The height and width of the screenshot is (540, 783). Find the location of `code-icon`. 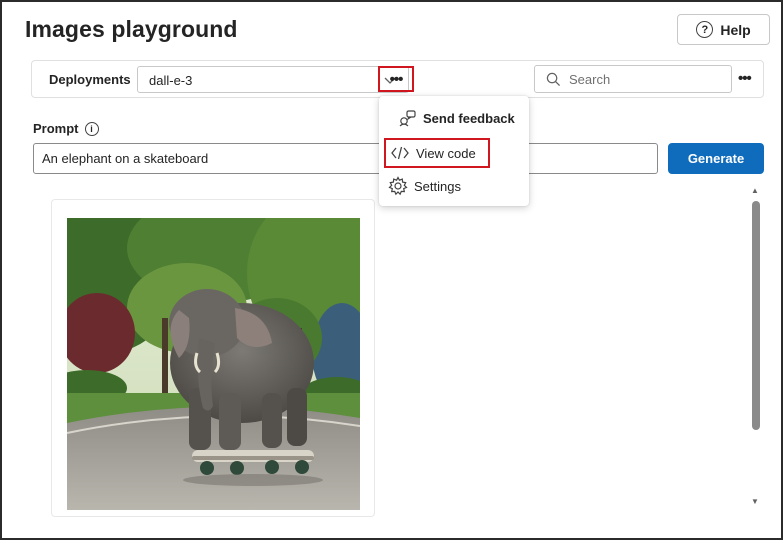

code-icon is located at coordinates (400, 153).